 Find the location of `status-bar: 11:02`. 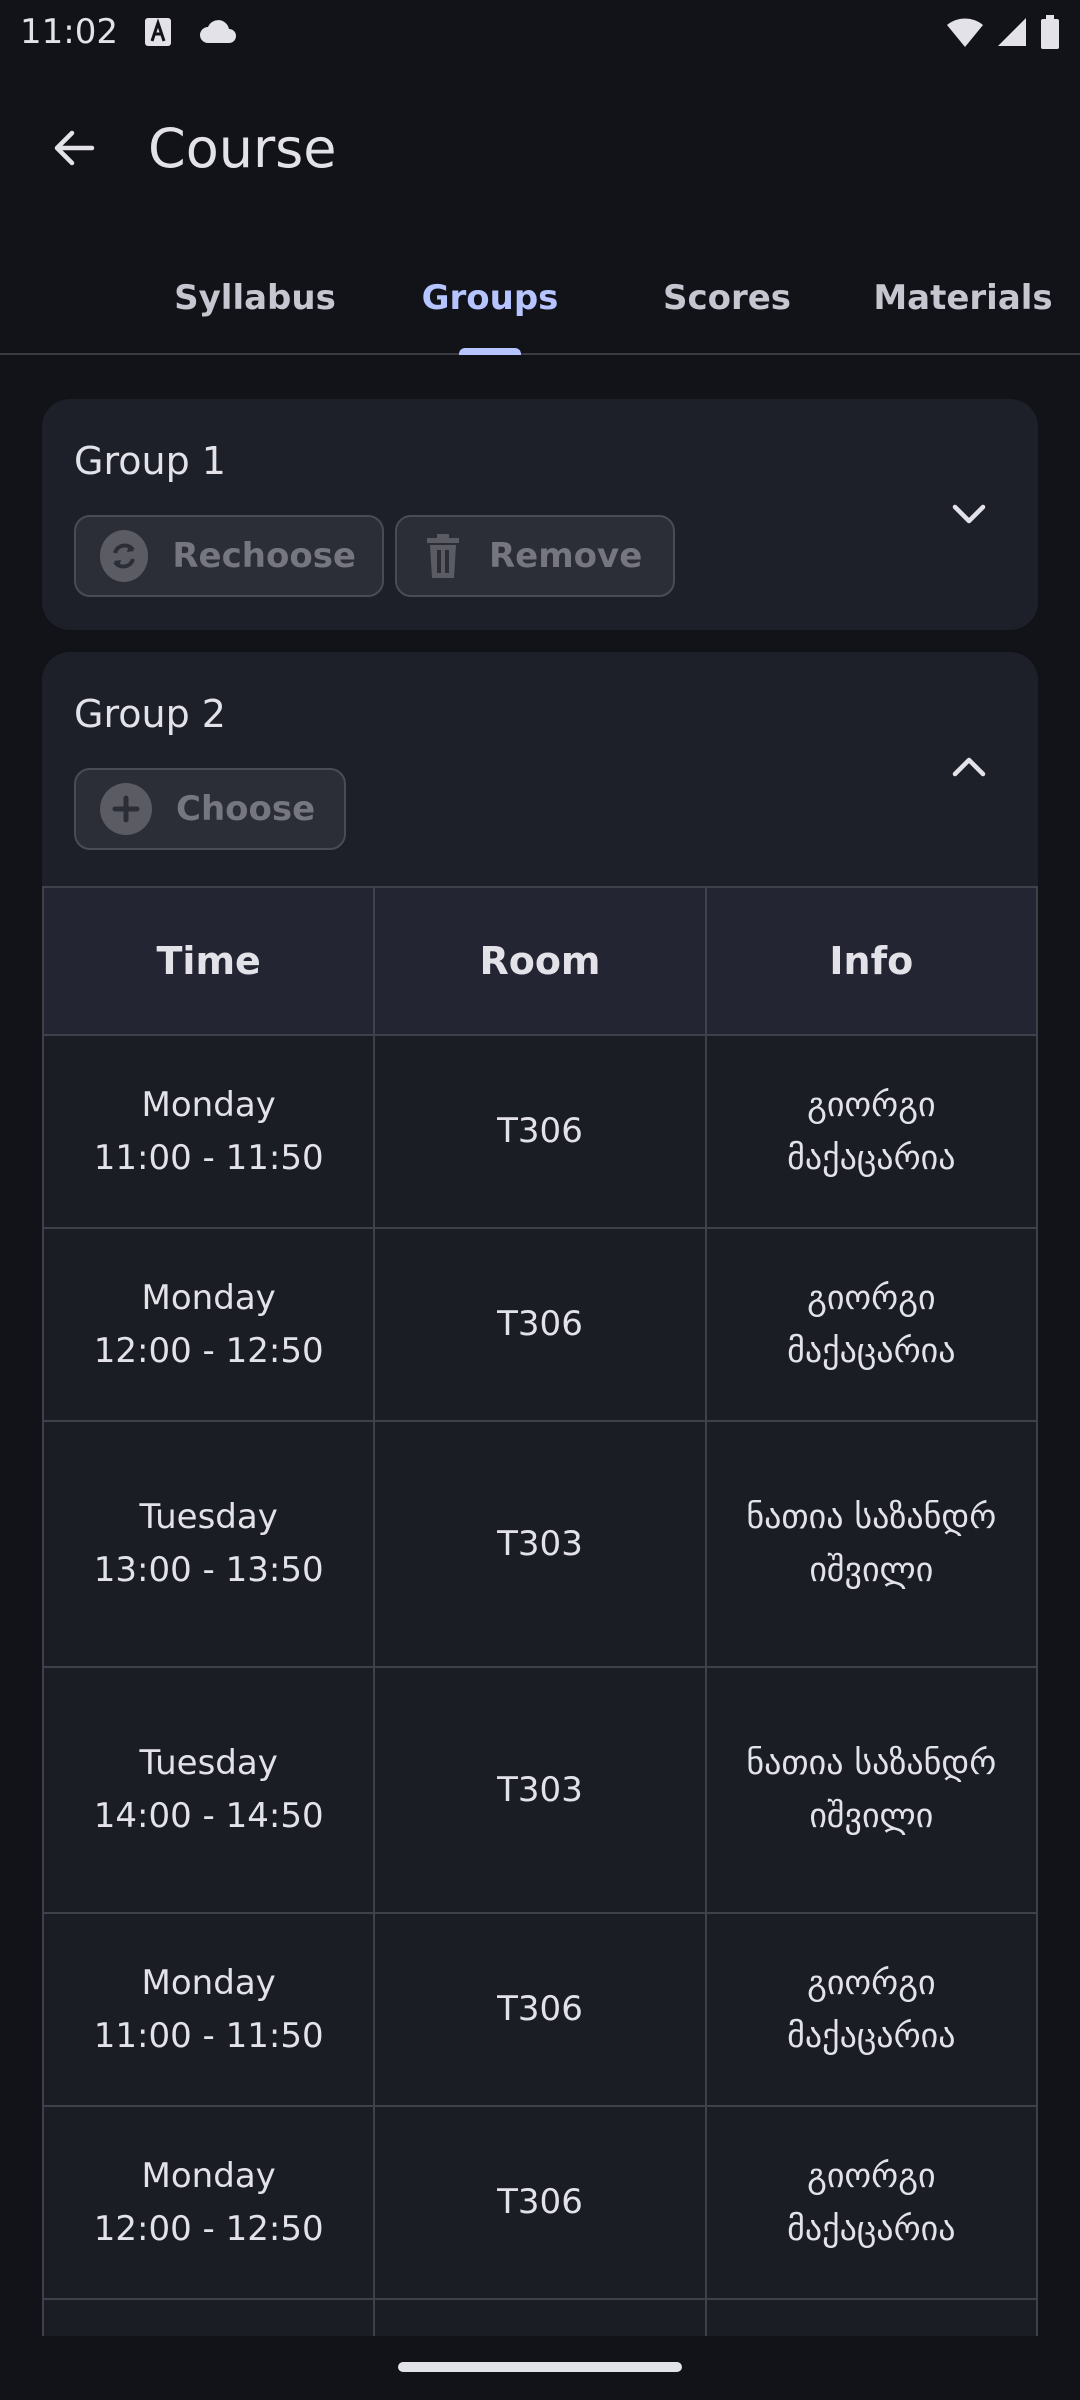

status-bar: 11:02 is located at coordinates (540, 32).